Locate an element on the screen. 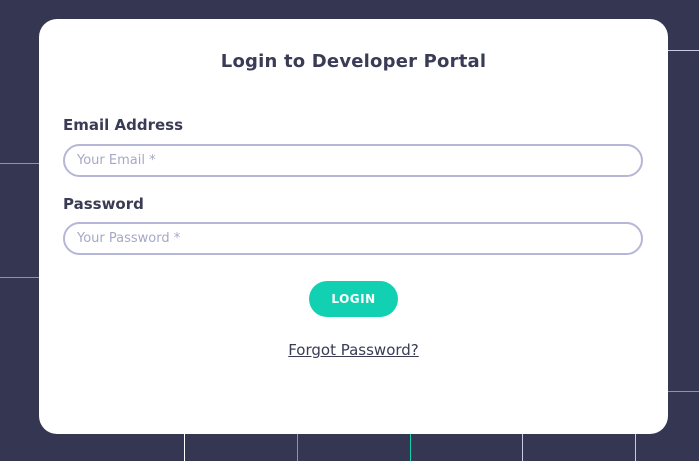  login-title: Login to Developer Portal is located at coordinates (353, 61).